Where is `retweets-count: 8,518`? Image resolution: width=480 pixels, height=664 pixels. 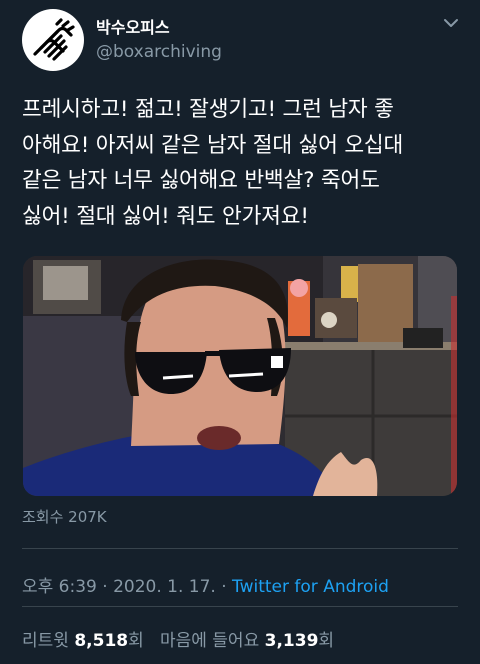
retweets-count: 8,518 is located at coordinates (101, 641).